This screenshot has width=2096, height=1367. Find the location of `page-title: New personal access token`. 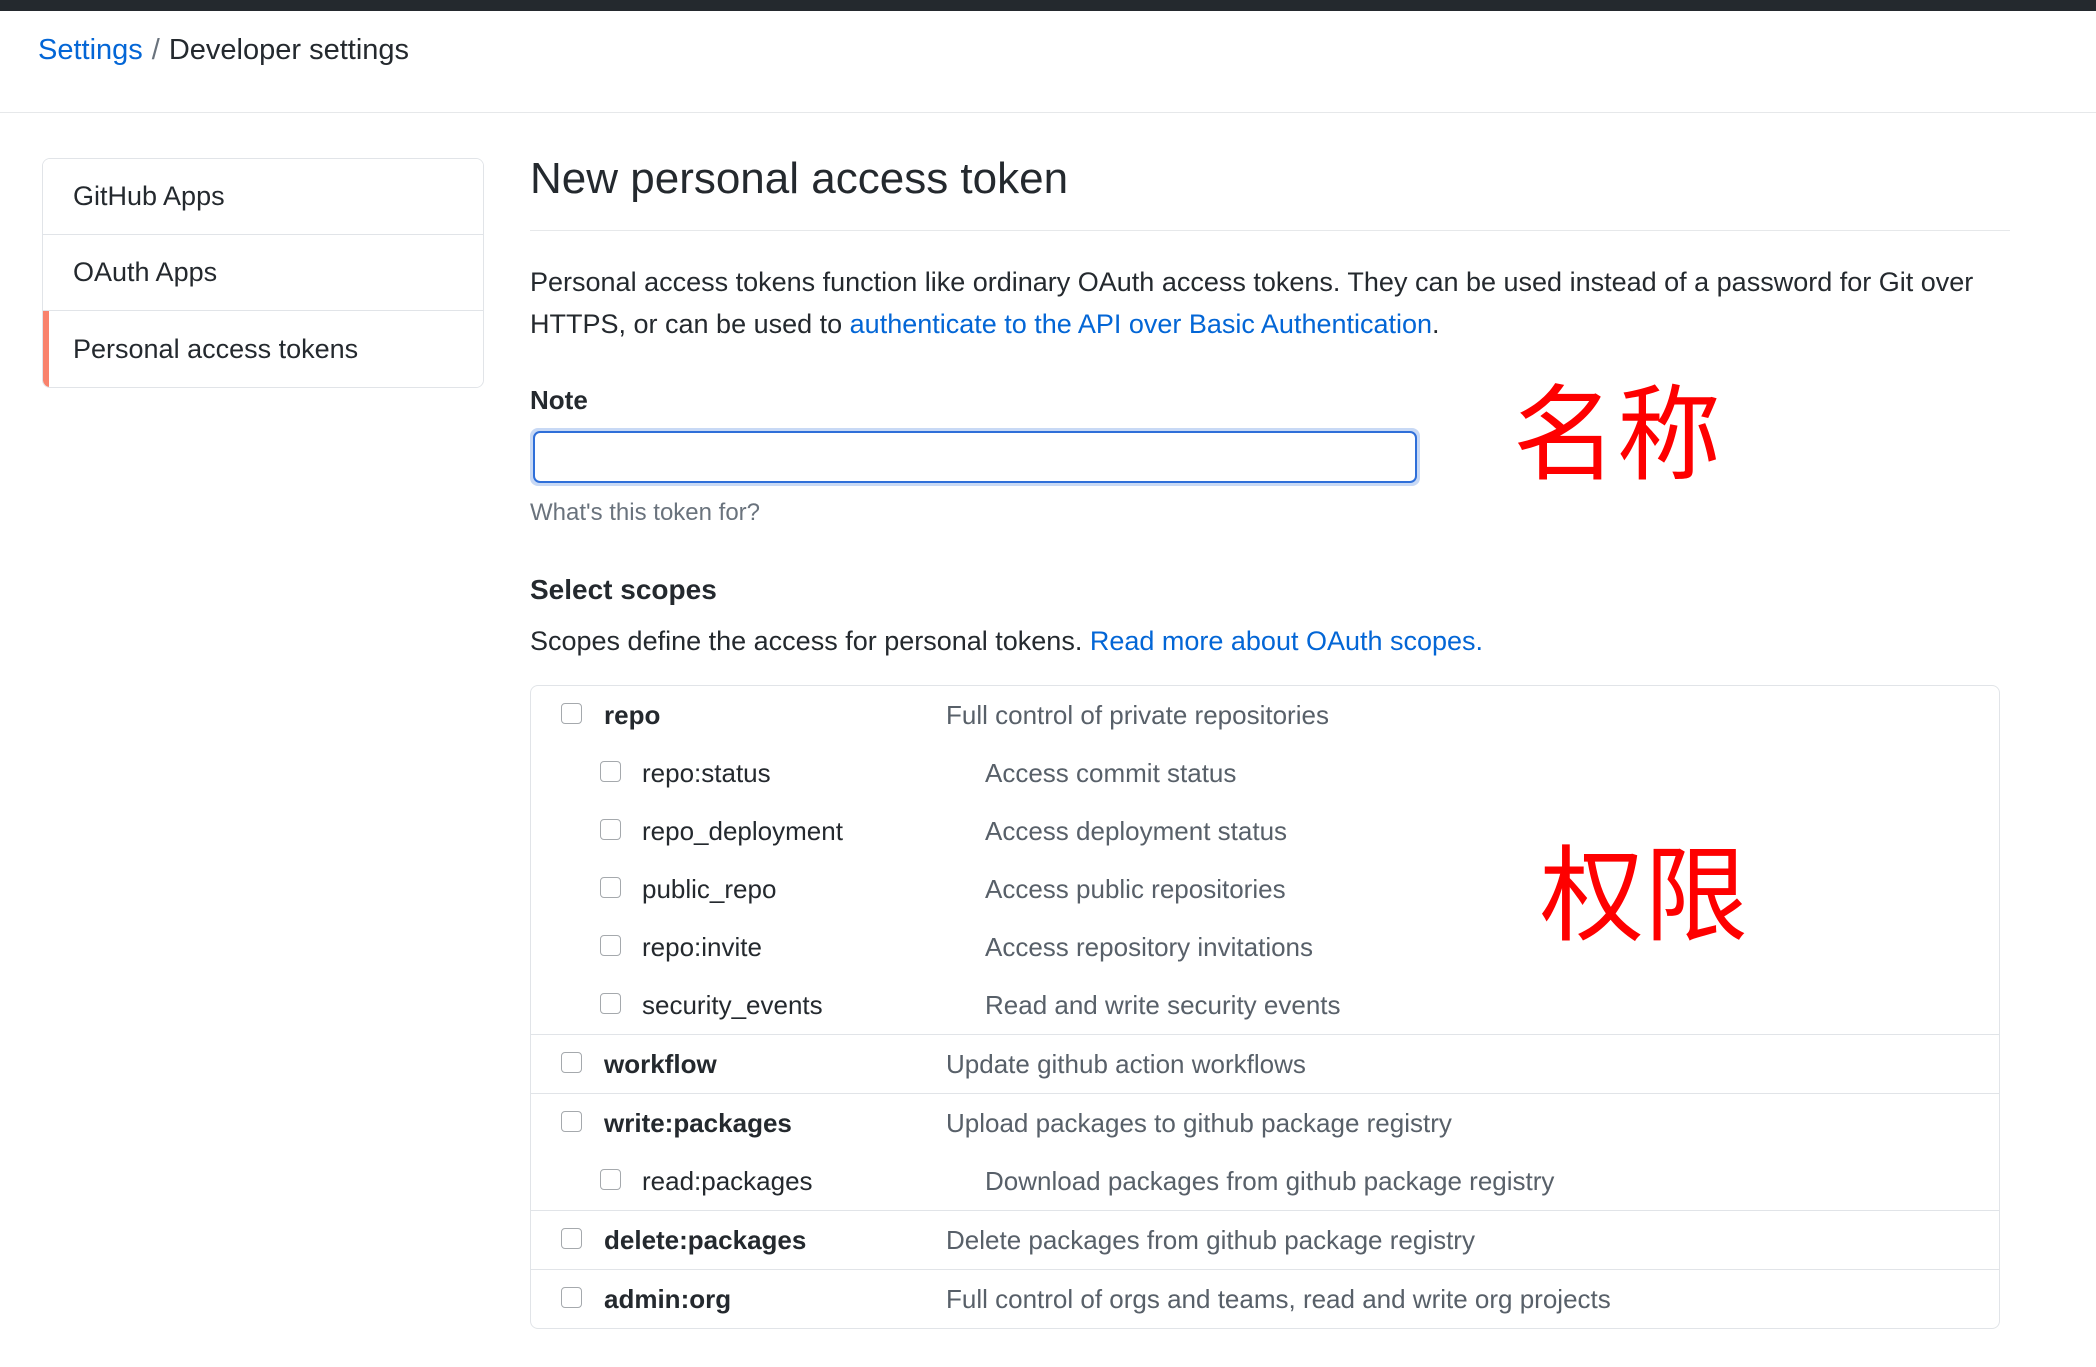

page-title: New personal access token is located at coordinates (799, 178).